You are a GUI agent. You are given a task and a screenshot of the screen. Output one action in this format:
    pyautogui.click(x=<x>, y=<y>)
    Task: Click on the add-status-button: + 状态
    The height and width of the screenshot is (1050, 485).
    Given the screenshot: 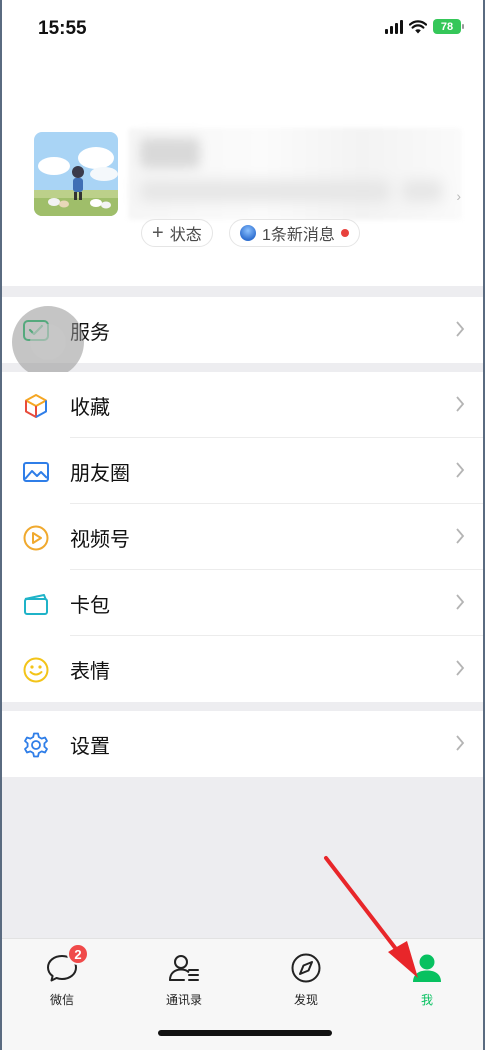 What is the action you would take?
    pyautogui.click(x=177, y=233)
    